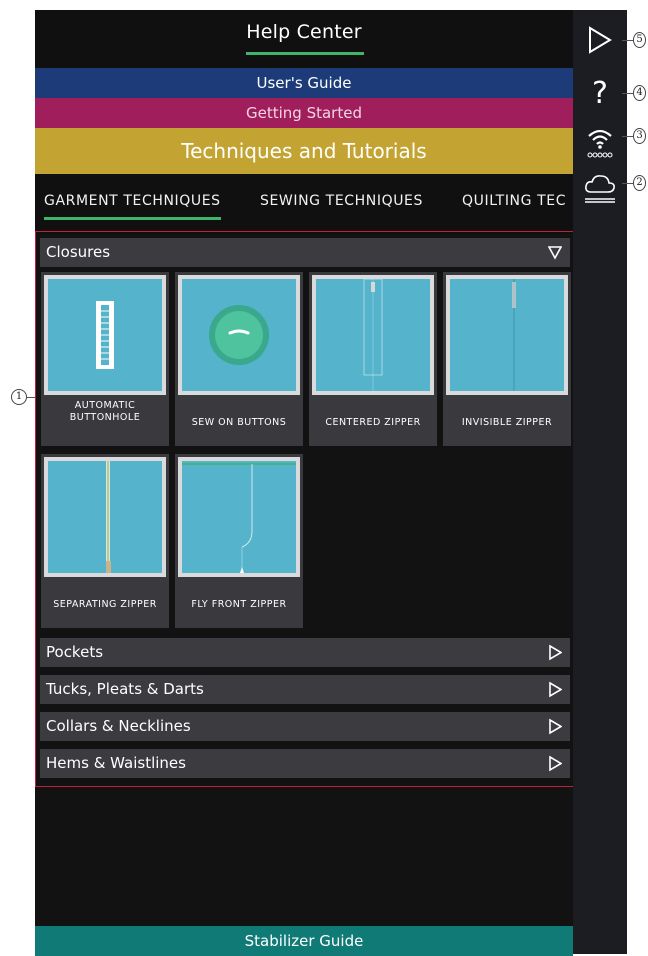 Image resolution: width=648 pixels, height=956 pixels. Describe the element at coordinates (305, 689) in the screenshot. I see `section-tucks-pleats-darts: Tucks, Pleats & Darts` at that location.